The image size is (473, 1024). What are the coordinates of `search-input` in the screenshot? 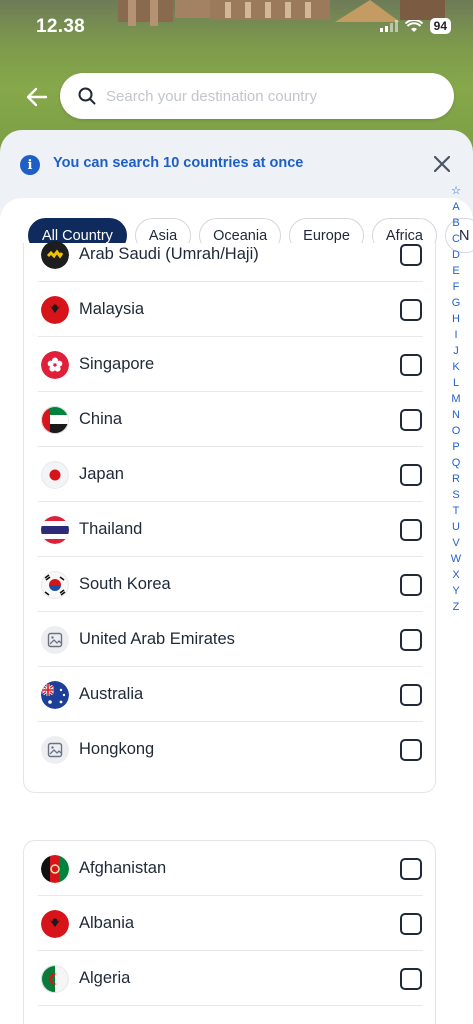 It's located at (266, 96).